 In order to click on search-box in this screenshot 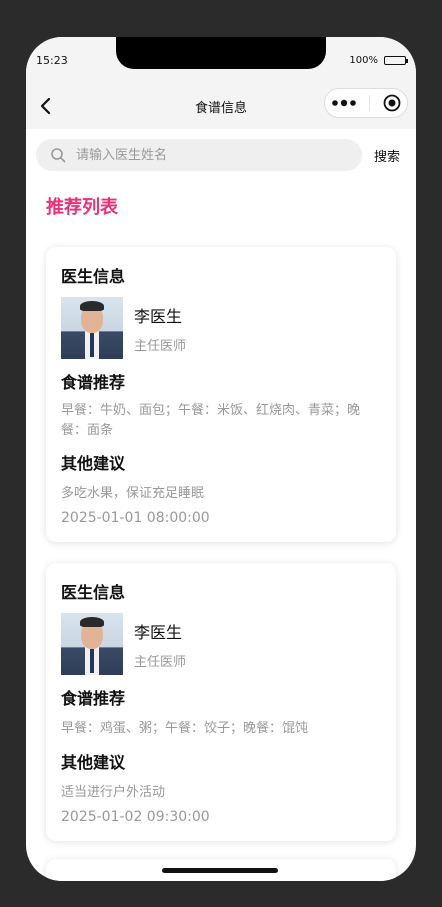, I will do `click(199, 155)`.